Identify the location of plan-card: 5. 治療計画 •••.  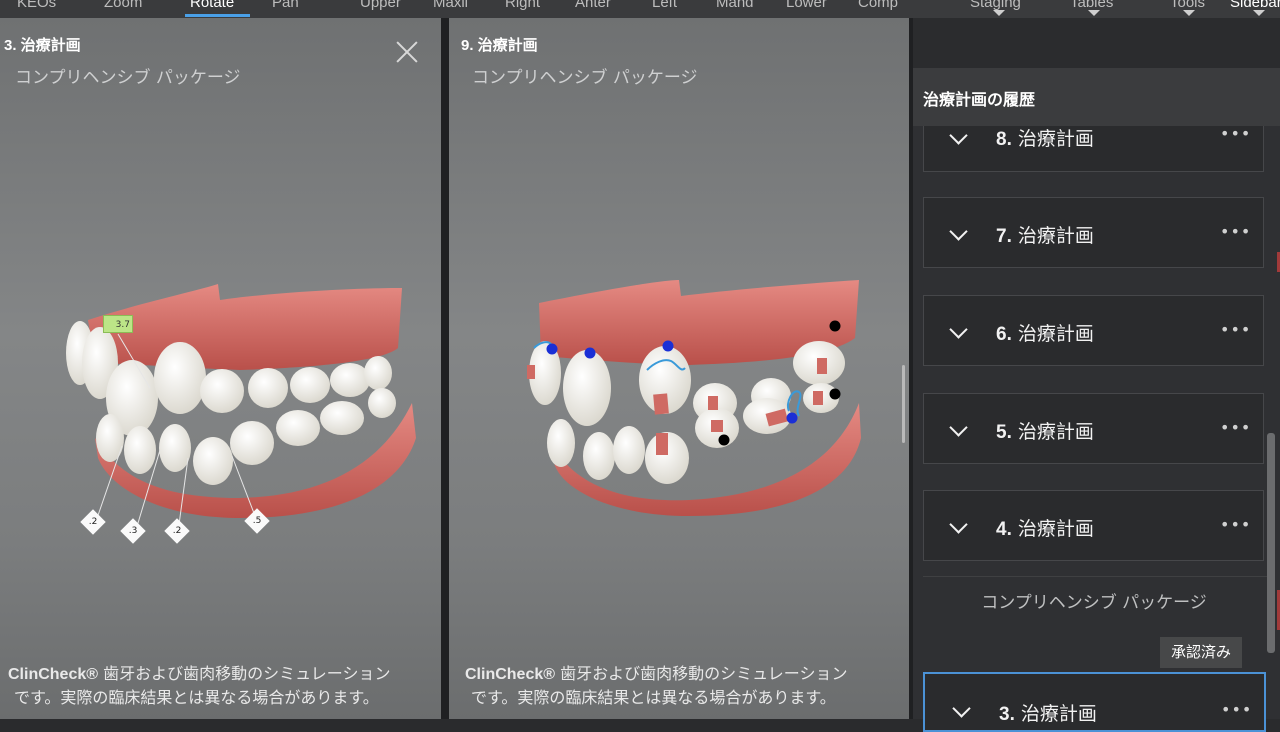
(1093, 428).